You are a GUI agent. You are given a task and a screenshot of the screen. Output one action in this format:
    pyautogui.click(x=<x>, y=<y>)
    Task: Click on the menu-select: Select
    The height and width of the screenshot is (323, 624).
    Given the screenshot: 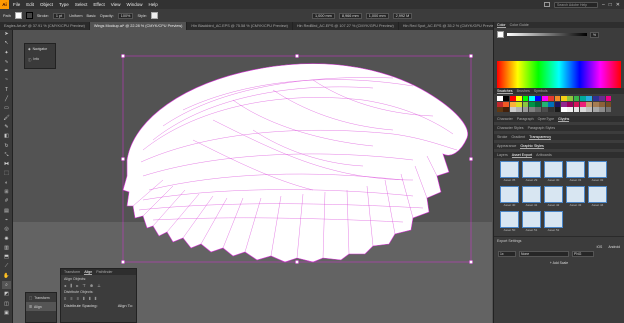 What is the action you would take?
    pyautogui.click(x=81, y=4)
    